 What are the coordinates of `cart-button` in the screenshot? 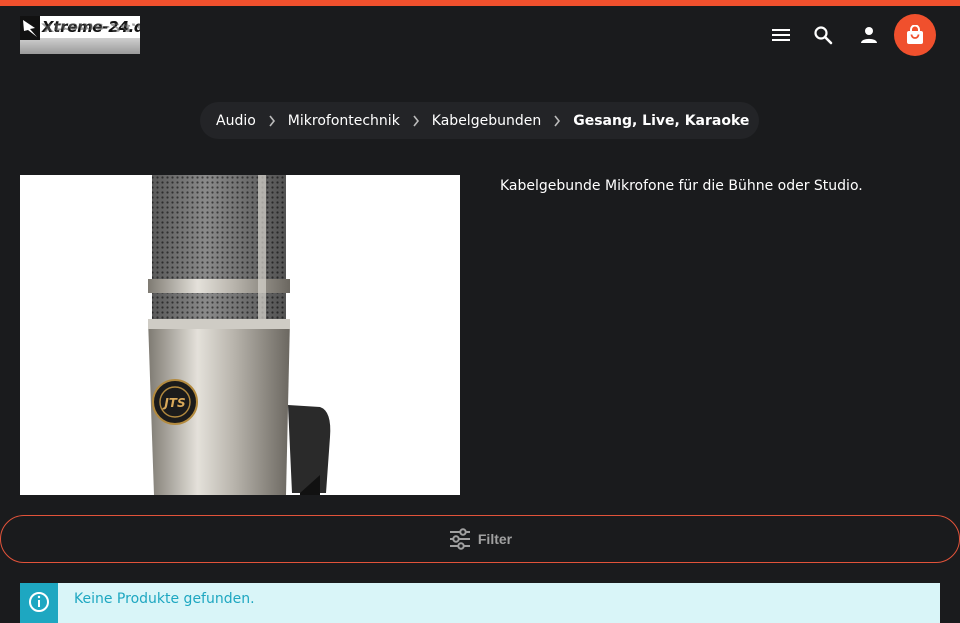 It's located at (915, 35).